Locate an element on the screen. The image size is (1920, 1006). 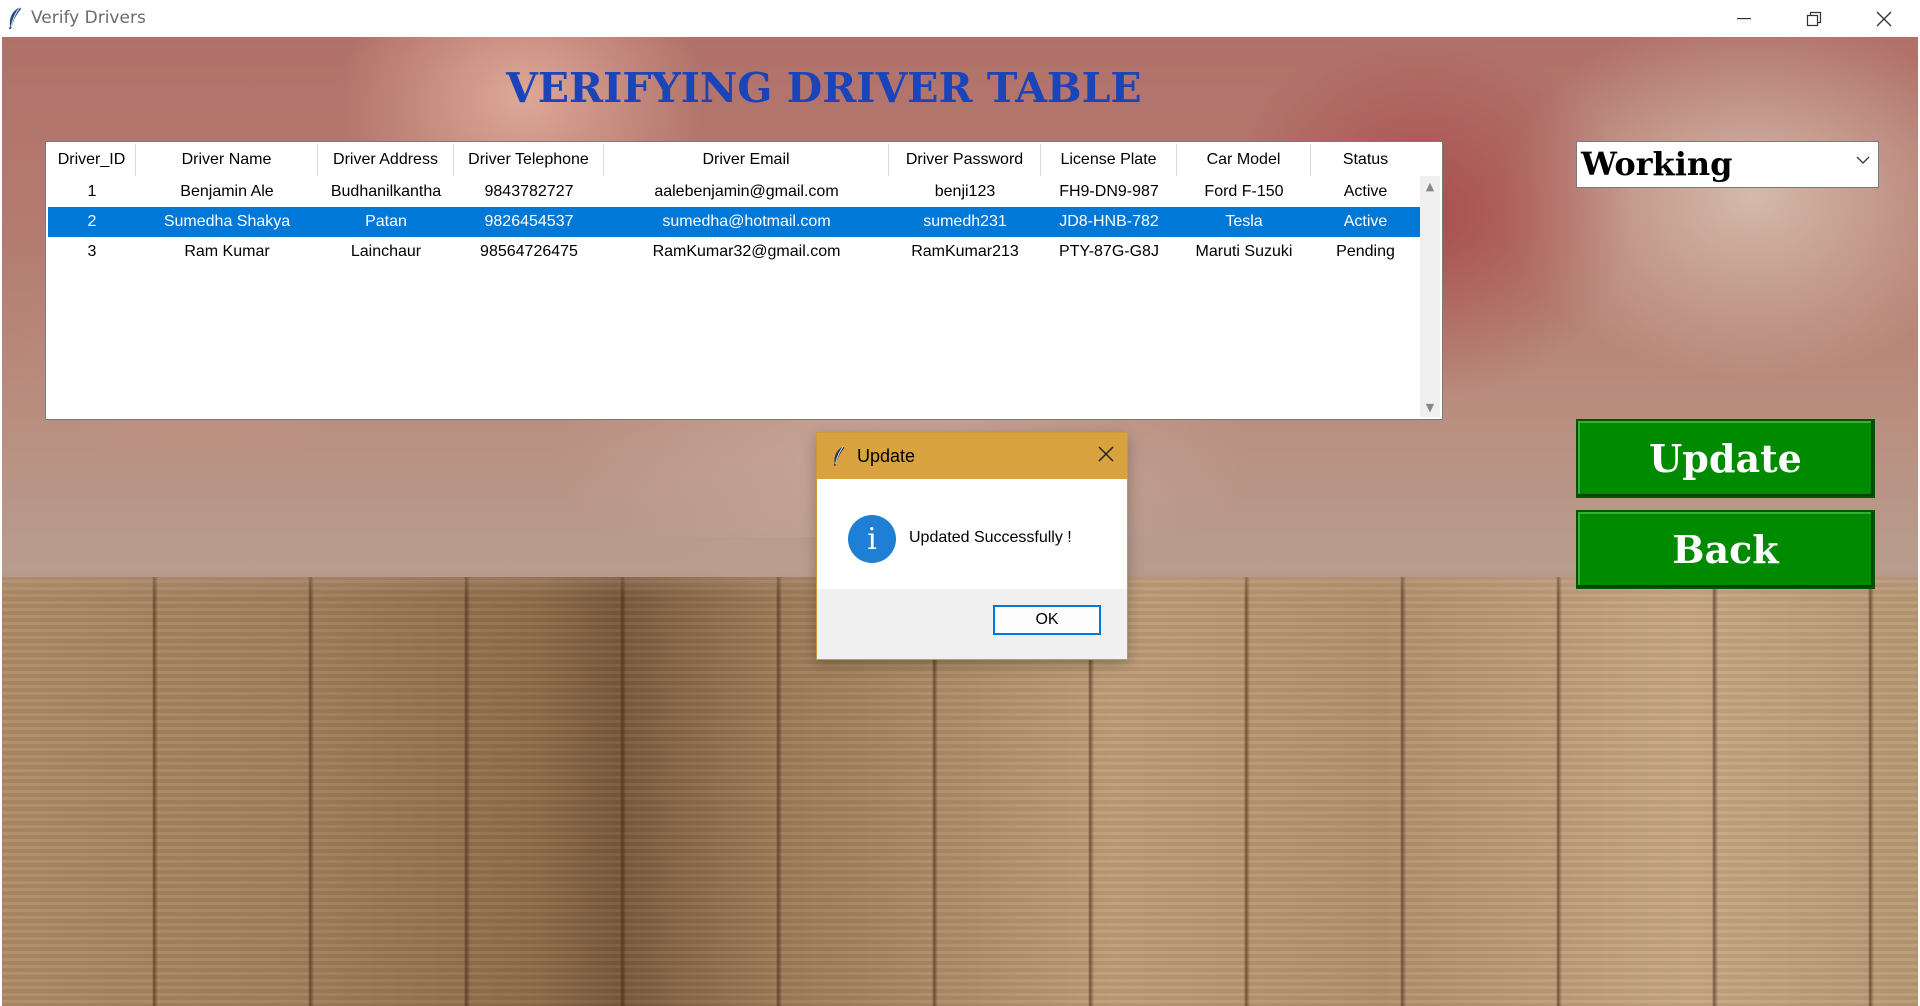
column-header: Driver Name is located at coordinates (227, 160).